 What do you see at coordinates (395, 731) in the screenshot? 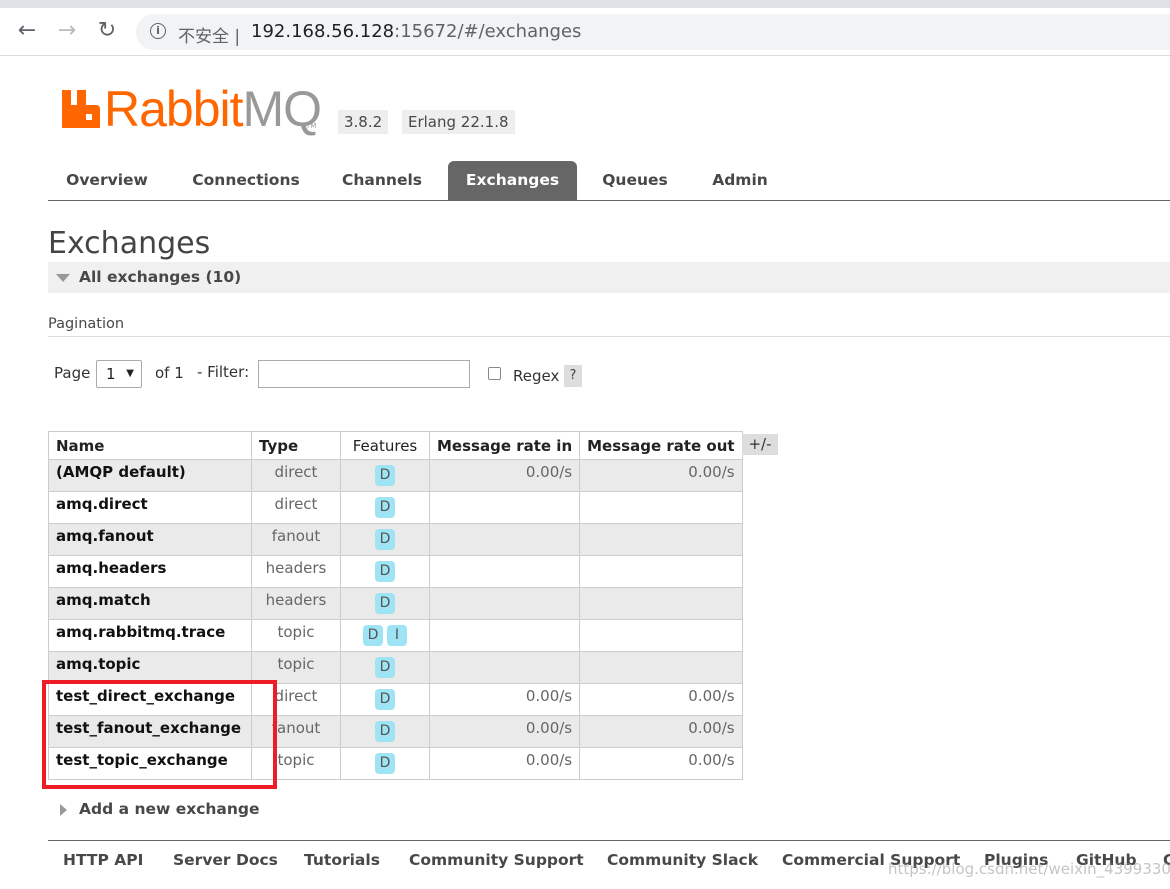
I see `table-row: test_fanout_exchange fanout D 0.00/s 0.00/s` at bounding box center [395, 731].